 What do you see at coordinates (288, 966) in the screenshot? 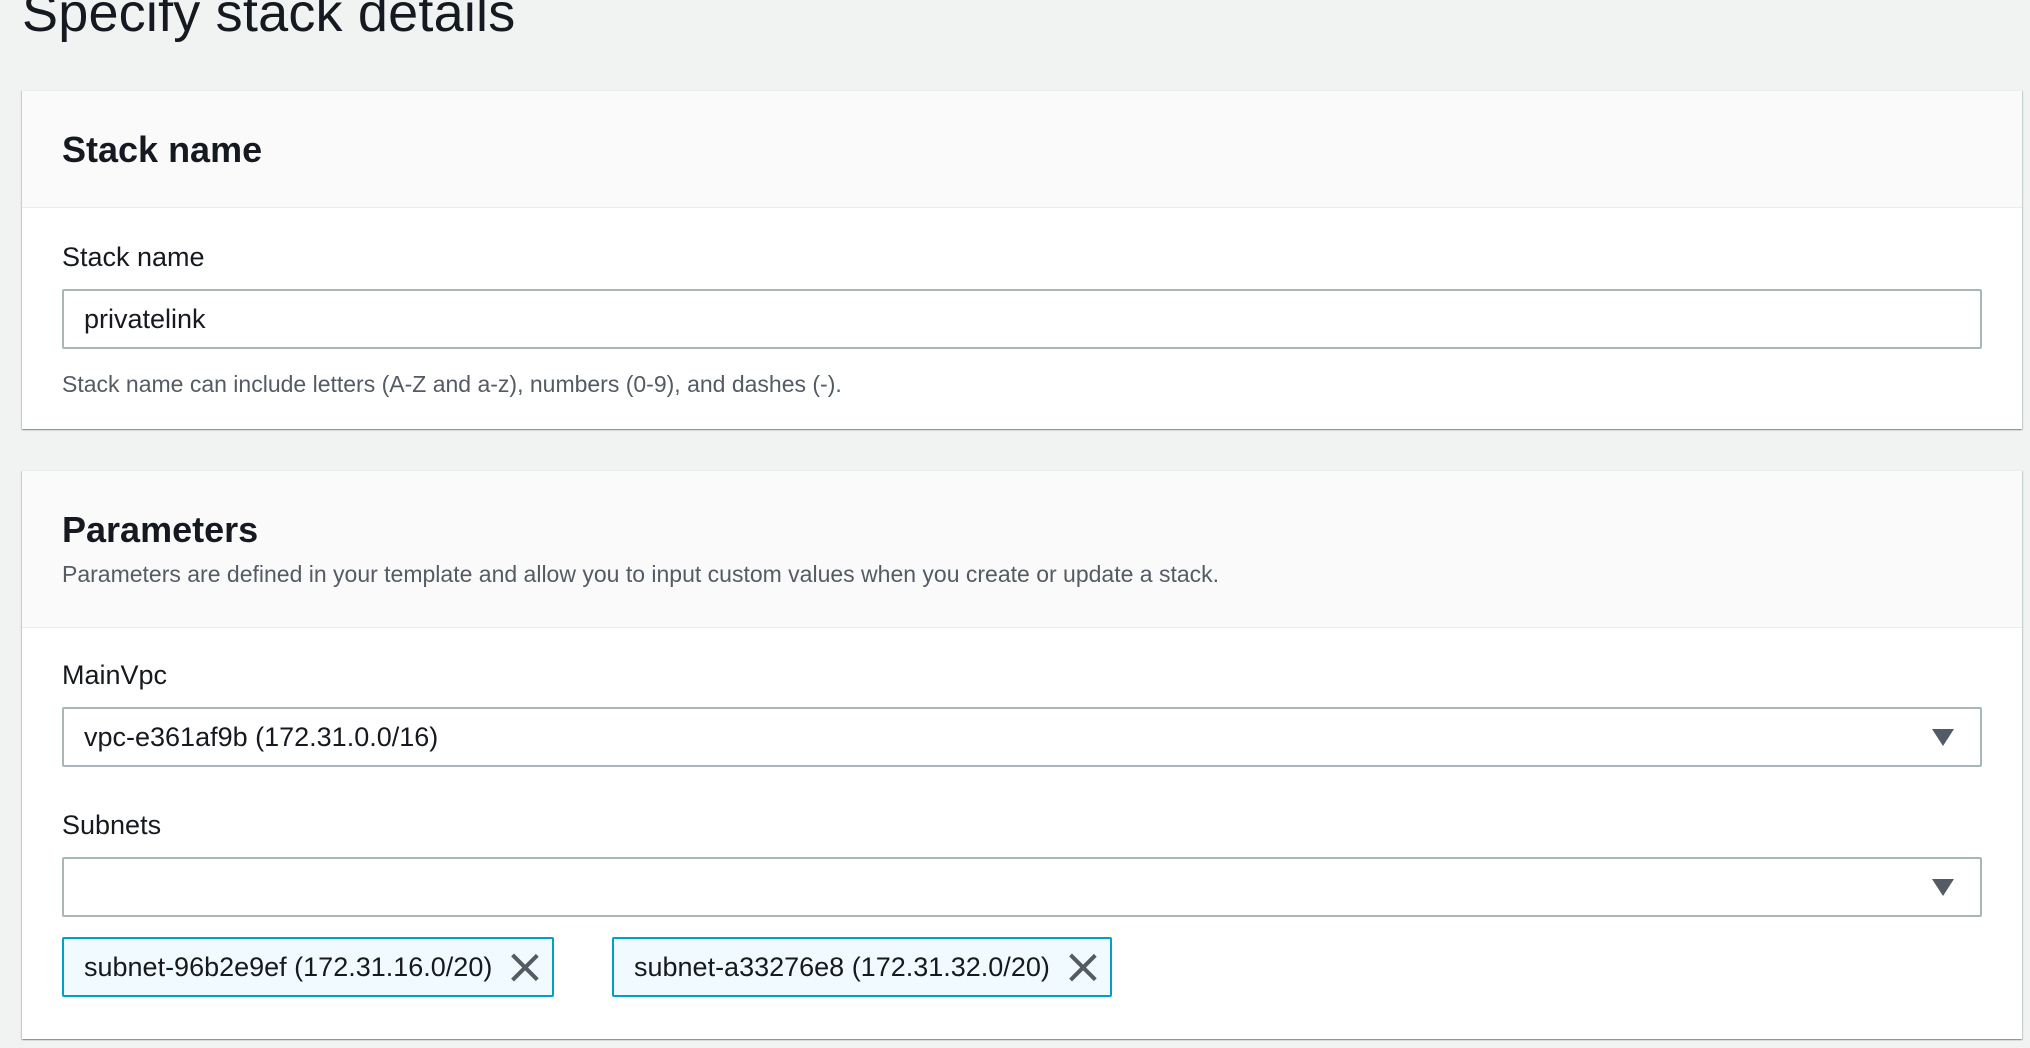
I see `subnet-token-label: subnet-96b2e9ef (172.31.16.0/20)` at bounding box center [288, 966].